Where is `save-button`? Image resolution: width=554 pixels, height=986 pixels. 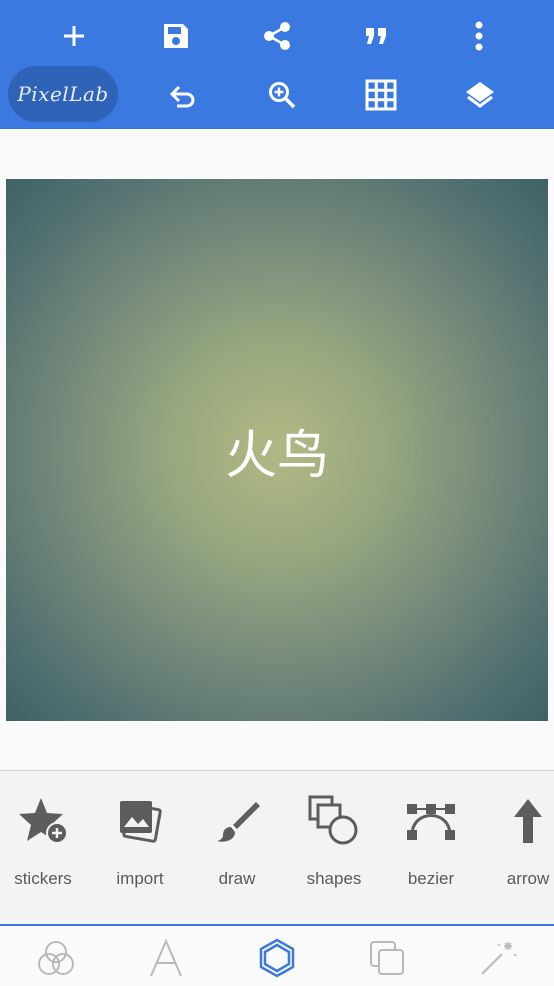 save-button is located at coordinates (176, 36).